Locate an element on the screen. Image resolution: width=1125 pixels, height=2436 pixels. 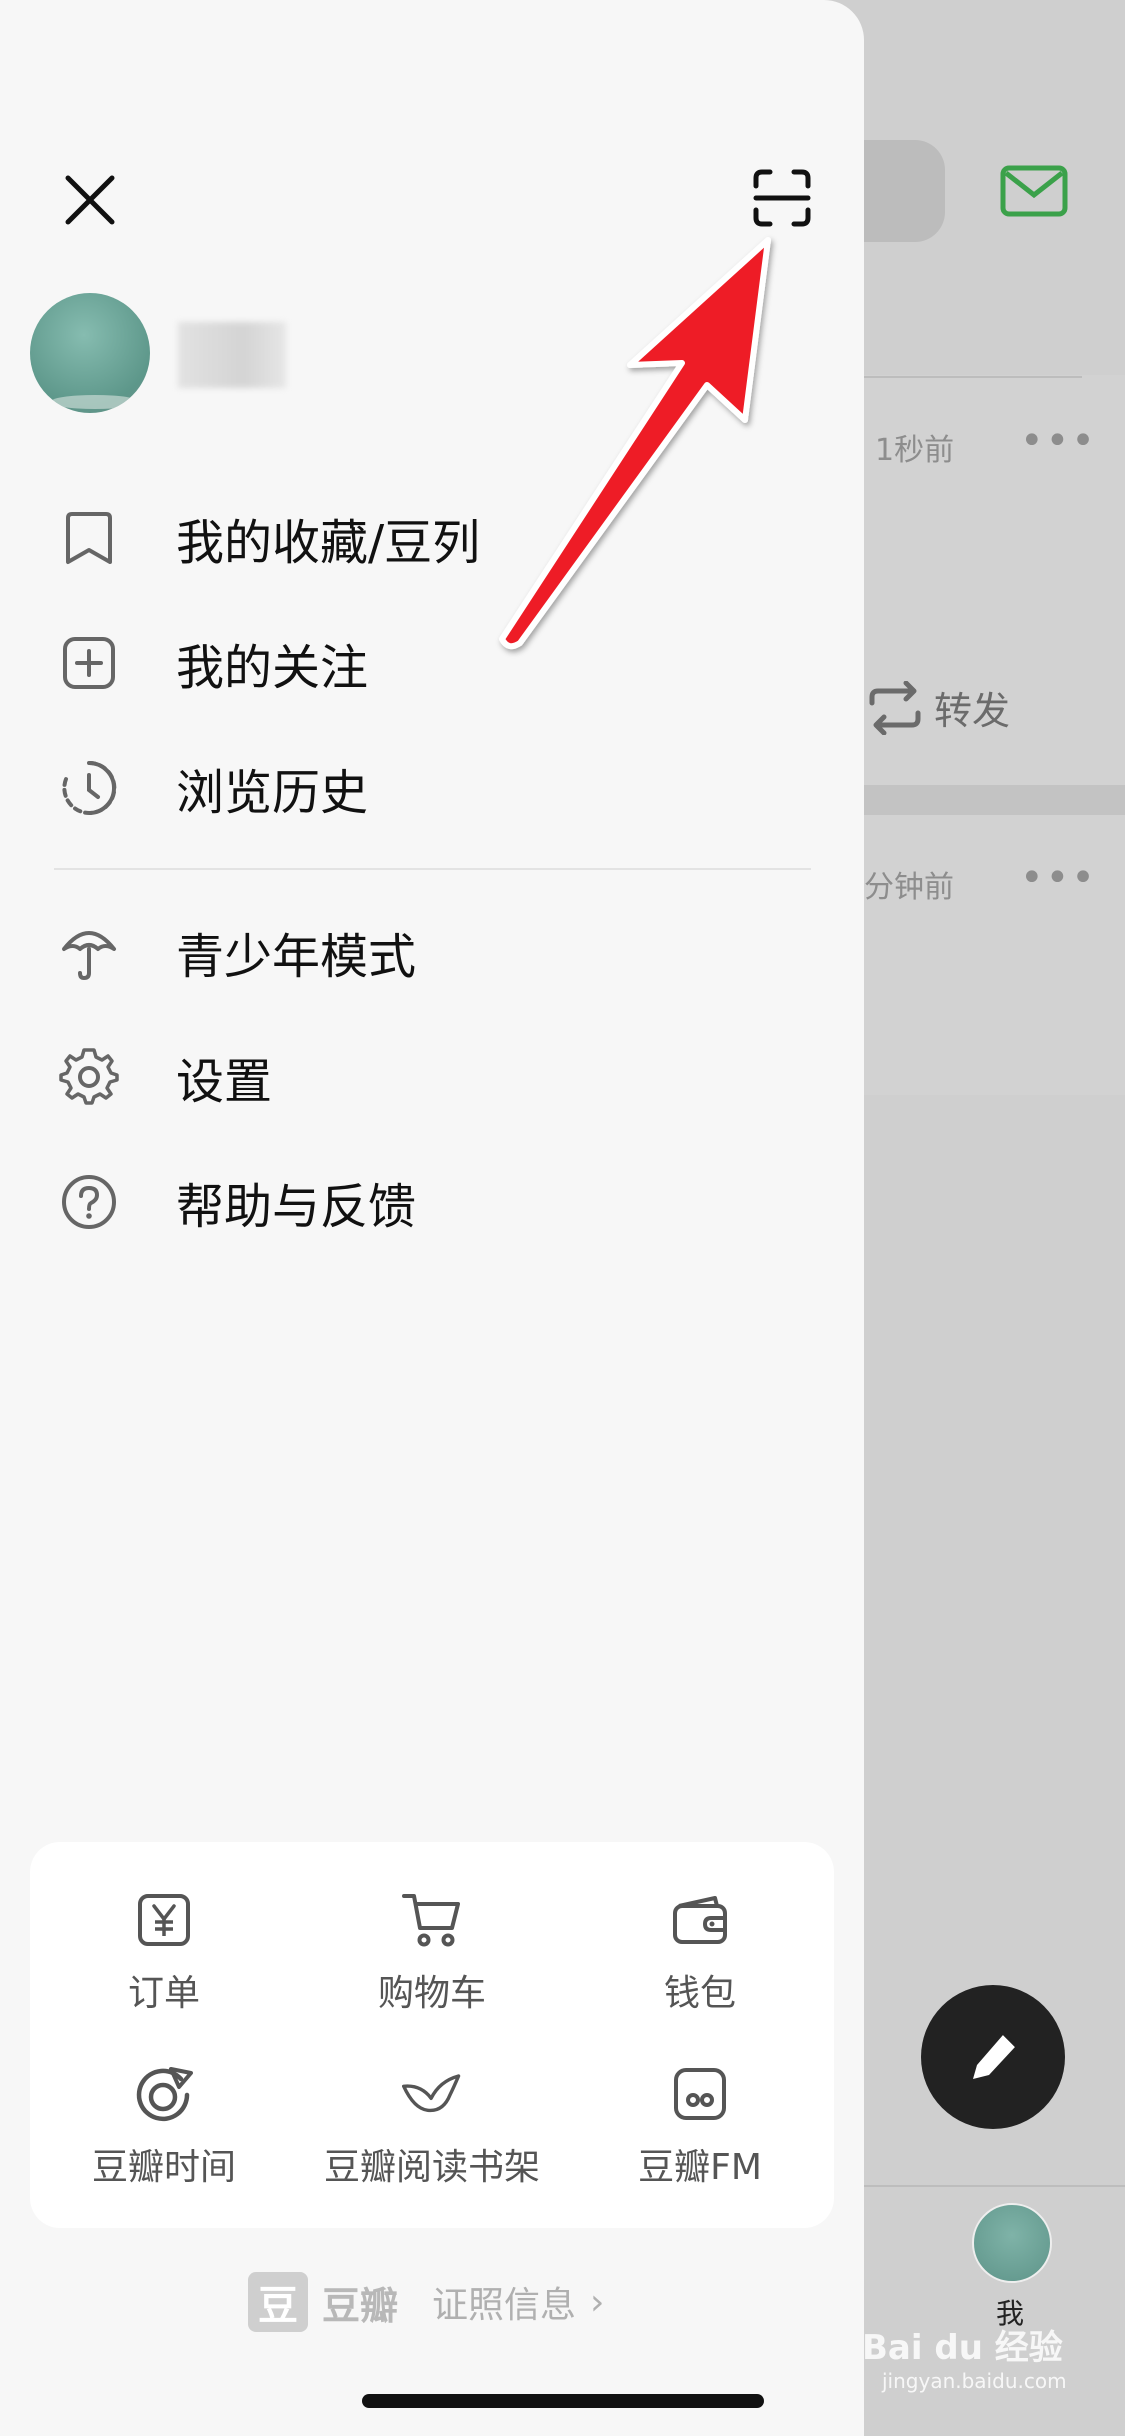
quick-item-douban-time: 豆瓣时间 is located at coordinates (164, 2127).